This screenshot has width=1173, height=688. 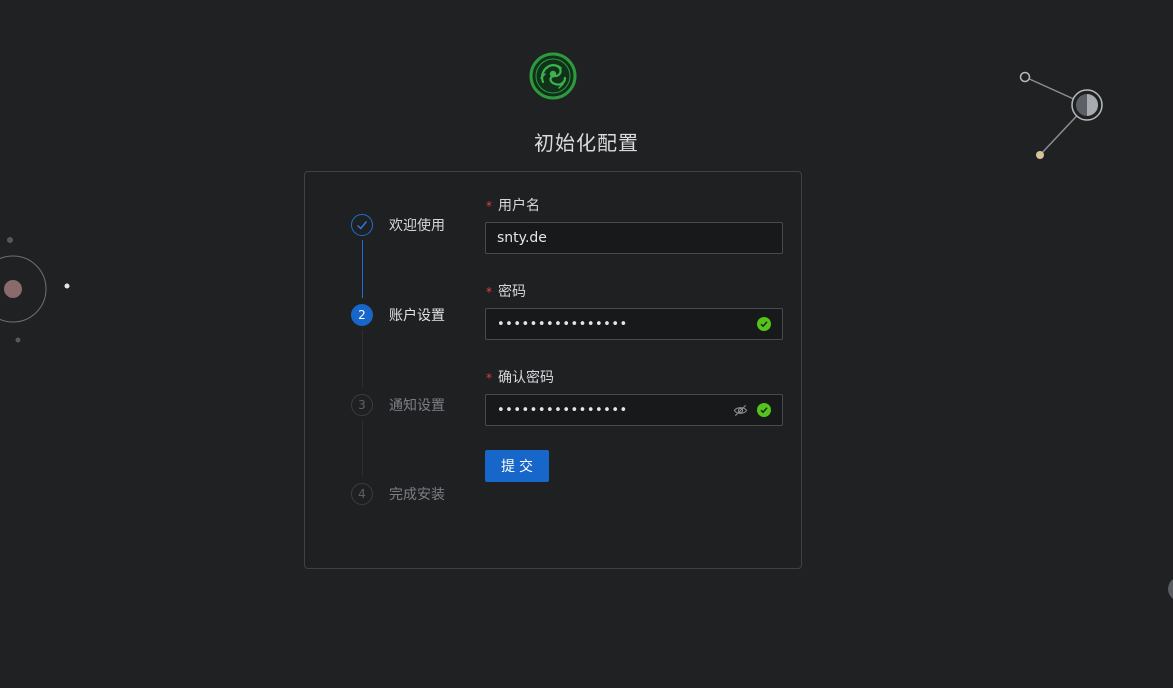 I want to click on password-field: ••••••••••••••••, so click(x=634, y=324).